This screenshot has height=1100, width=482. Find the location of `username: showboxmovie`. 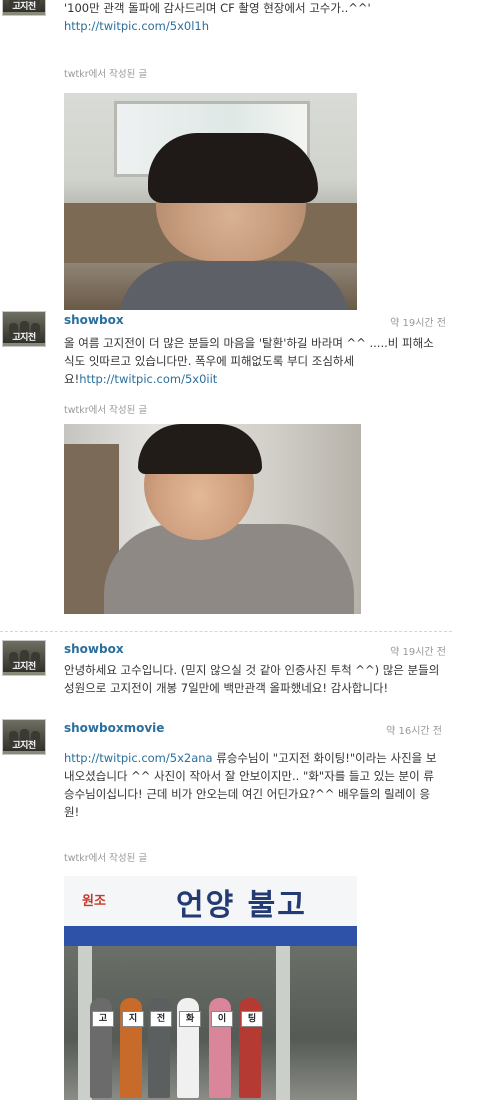

username: showboxmovie is located at coordinates (114, 728).